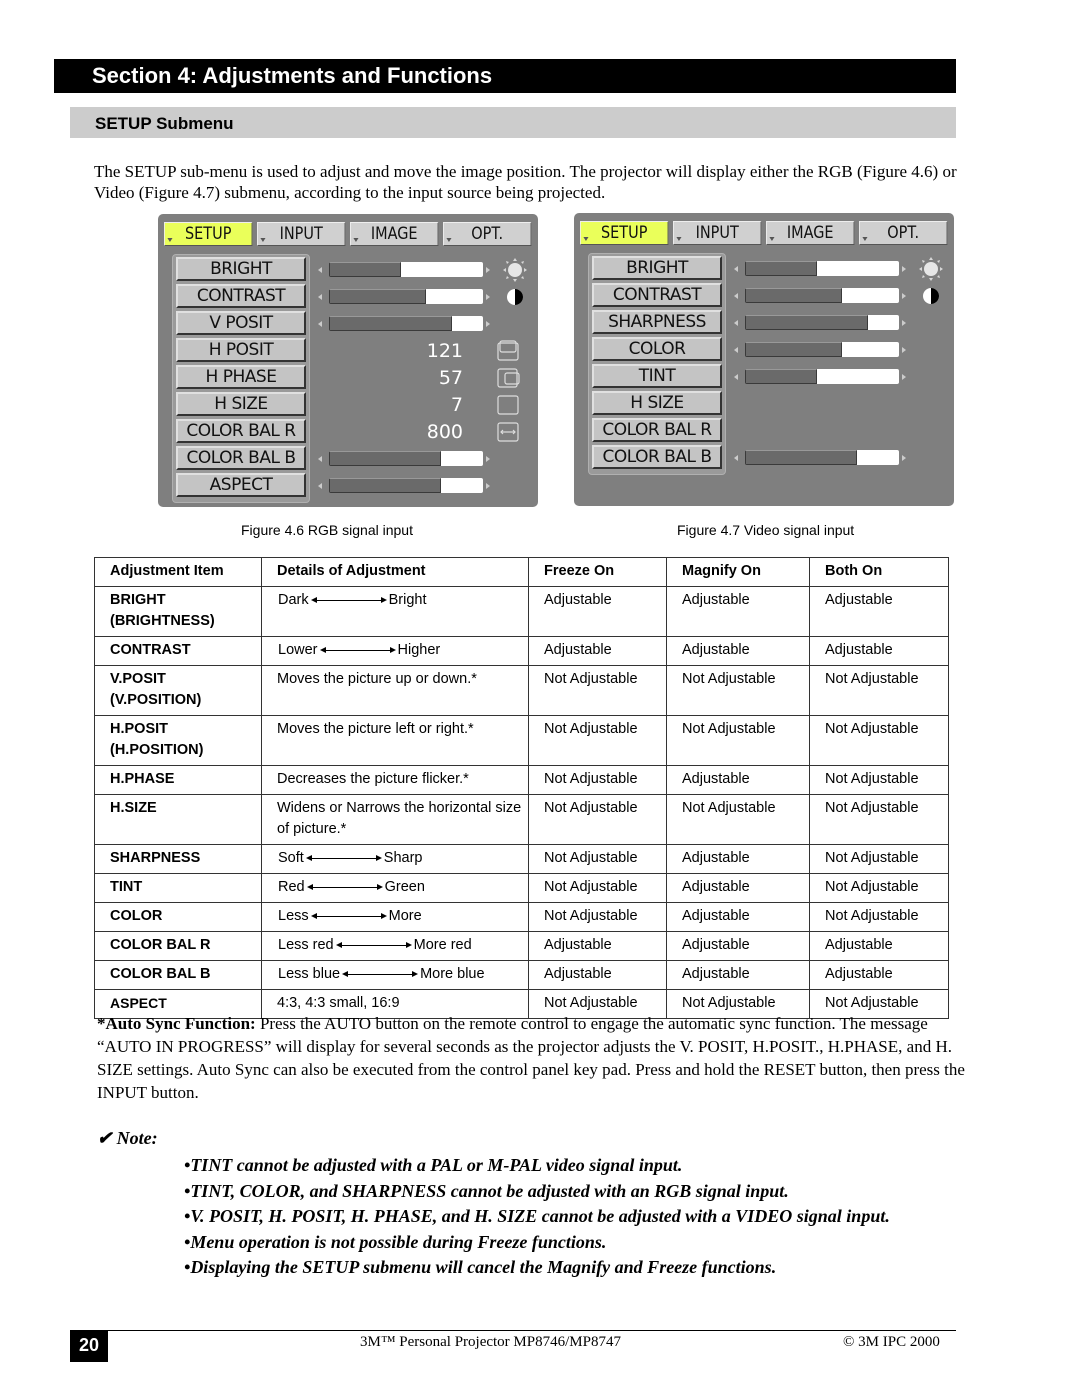 Image resolution: width=1080 pixels, height=1397 pixels. Describe the element at coordinates (241, 377) in the screenshot. I see `osd-item-h-phase: H PHASE` at that location.